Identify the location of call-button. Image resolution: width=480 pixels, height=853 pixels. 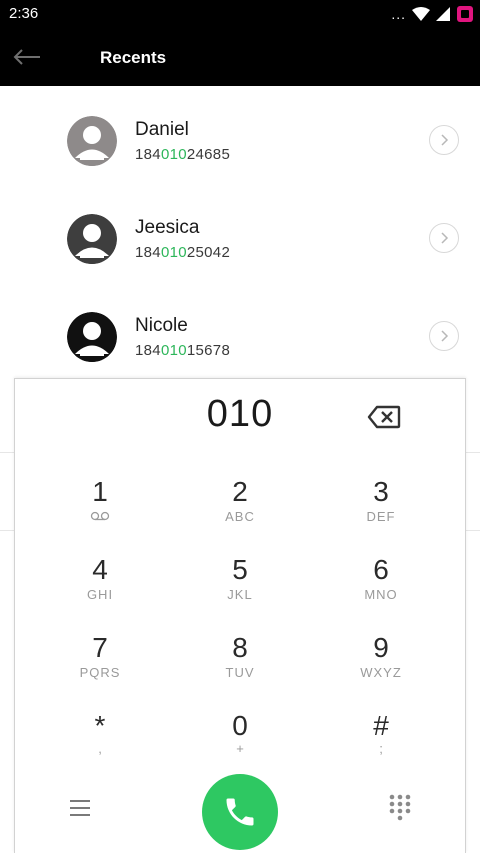
(240, 812).